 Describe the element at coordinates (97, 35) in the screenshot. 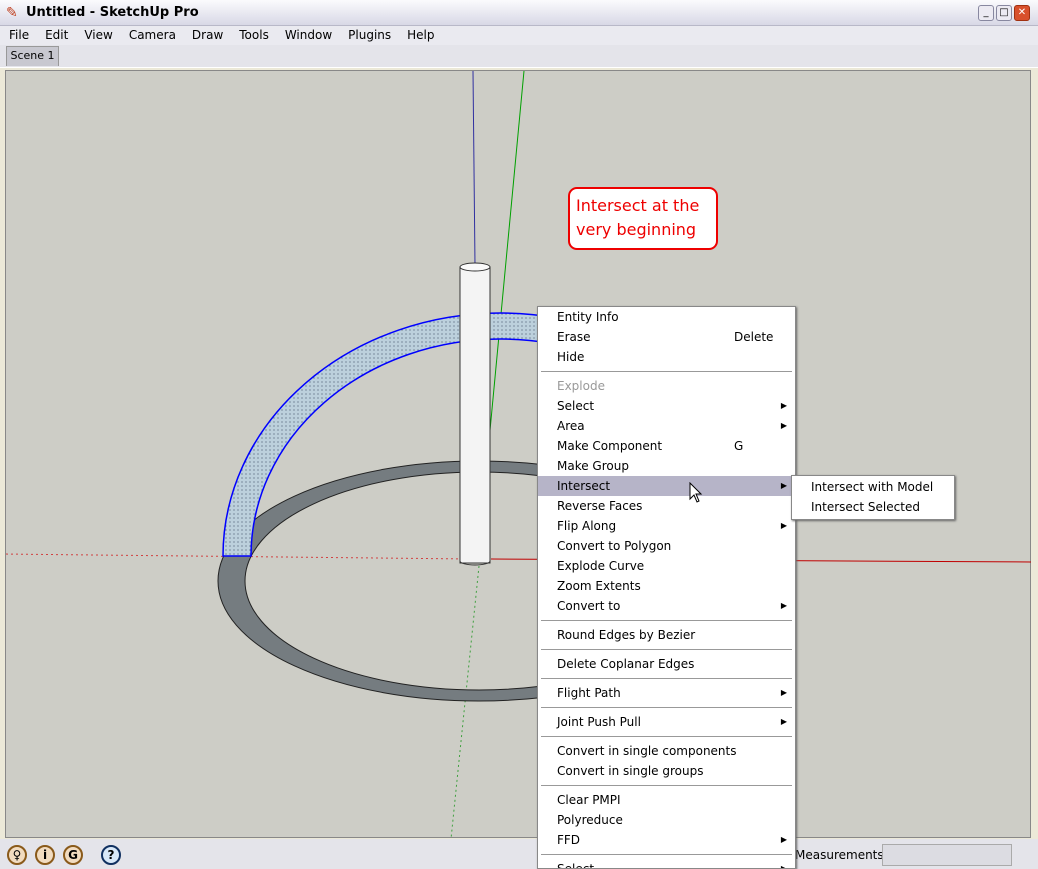

I see `menu-view: View` at that location.